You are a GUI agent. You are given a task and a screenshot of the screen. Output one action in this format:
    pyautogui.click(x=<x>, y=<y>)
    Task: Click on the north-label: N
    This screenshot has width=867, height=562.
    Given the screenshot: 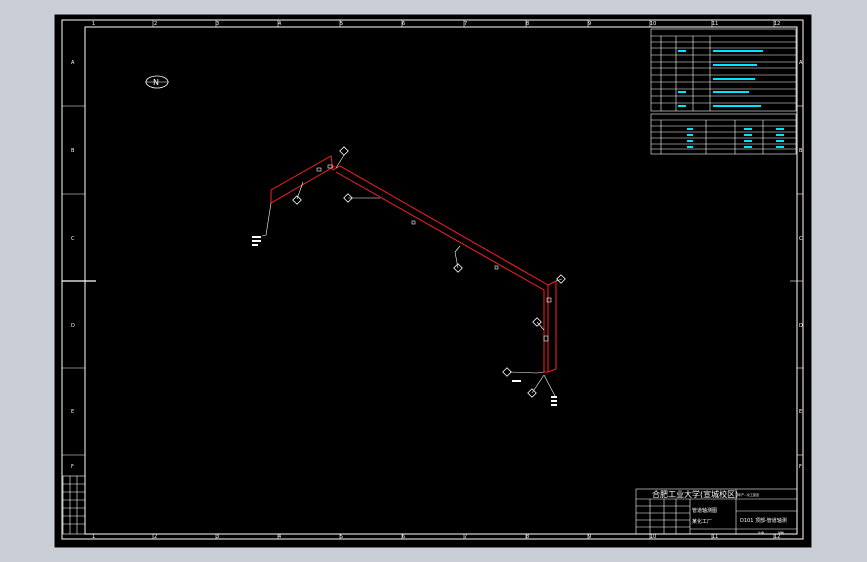 What is the action you would take?
    pyautogui.click(x=156, y=82)
    